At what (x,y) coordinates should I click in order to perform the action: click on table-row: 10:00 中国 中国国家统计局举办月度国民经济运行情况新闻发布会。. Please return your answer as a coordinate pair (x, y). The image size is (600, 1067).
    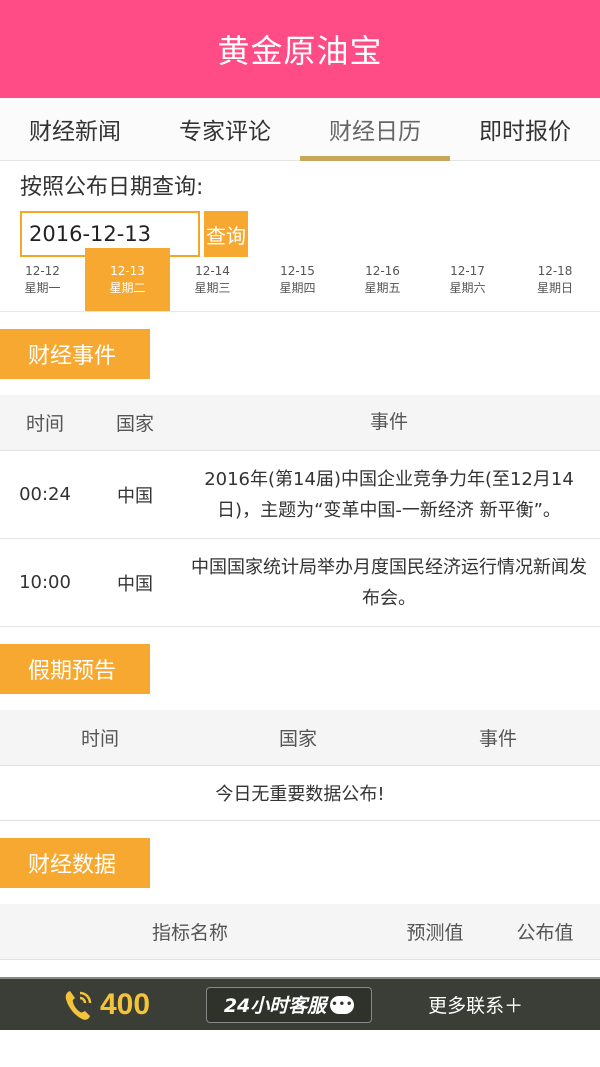
    Looking at the image, I should click on (300, 583).